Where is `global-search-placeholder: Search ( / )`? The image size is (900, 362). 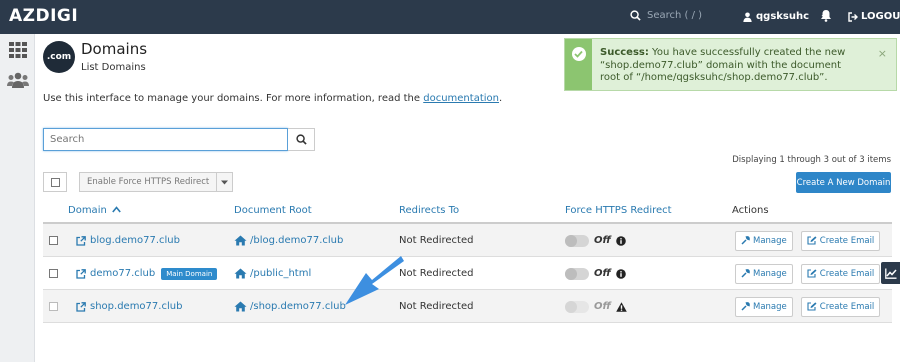 global-search-placeholder: Search ( / ) is located at coordinates (675, 15).